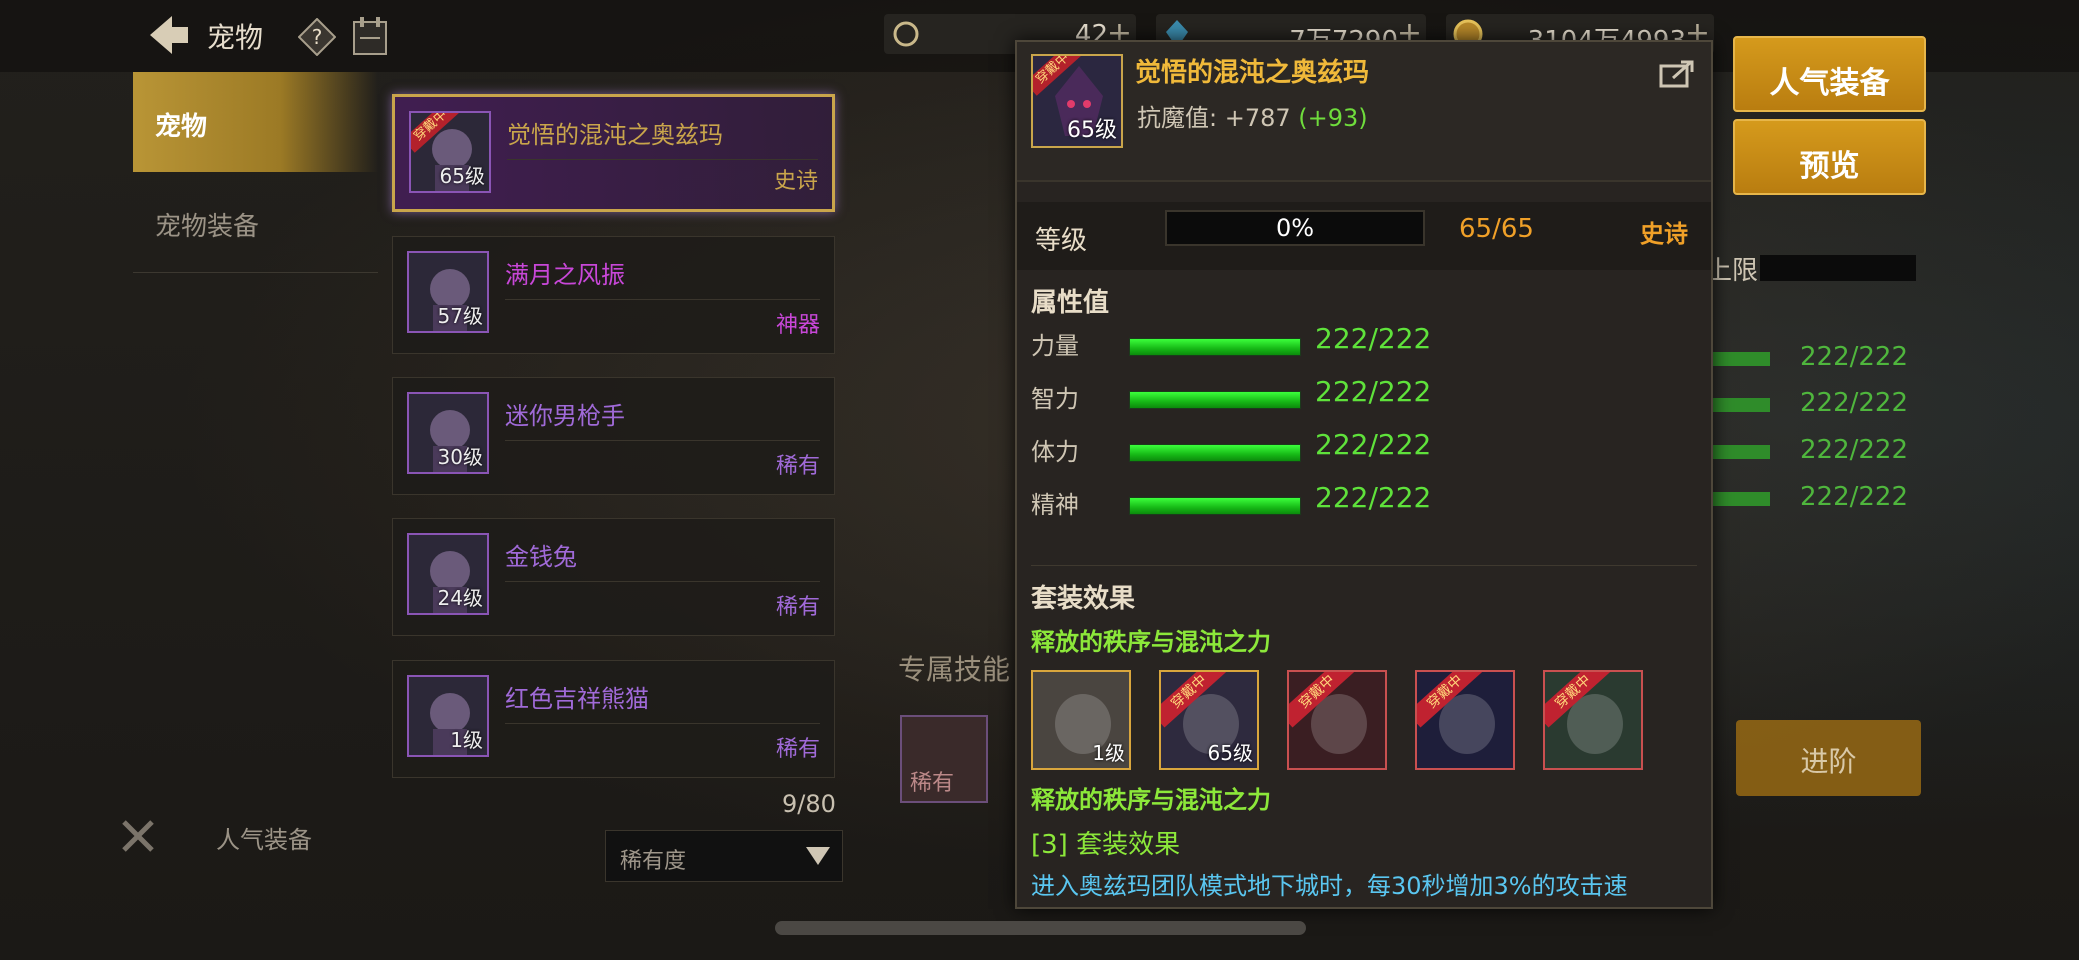 Image resolution: width=2079 pixels, height=960 pixels. Describe the element at coordinates (1106, 845) in the screenshot. I see `set-bonus-title: [3] 套装效果` at that location.